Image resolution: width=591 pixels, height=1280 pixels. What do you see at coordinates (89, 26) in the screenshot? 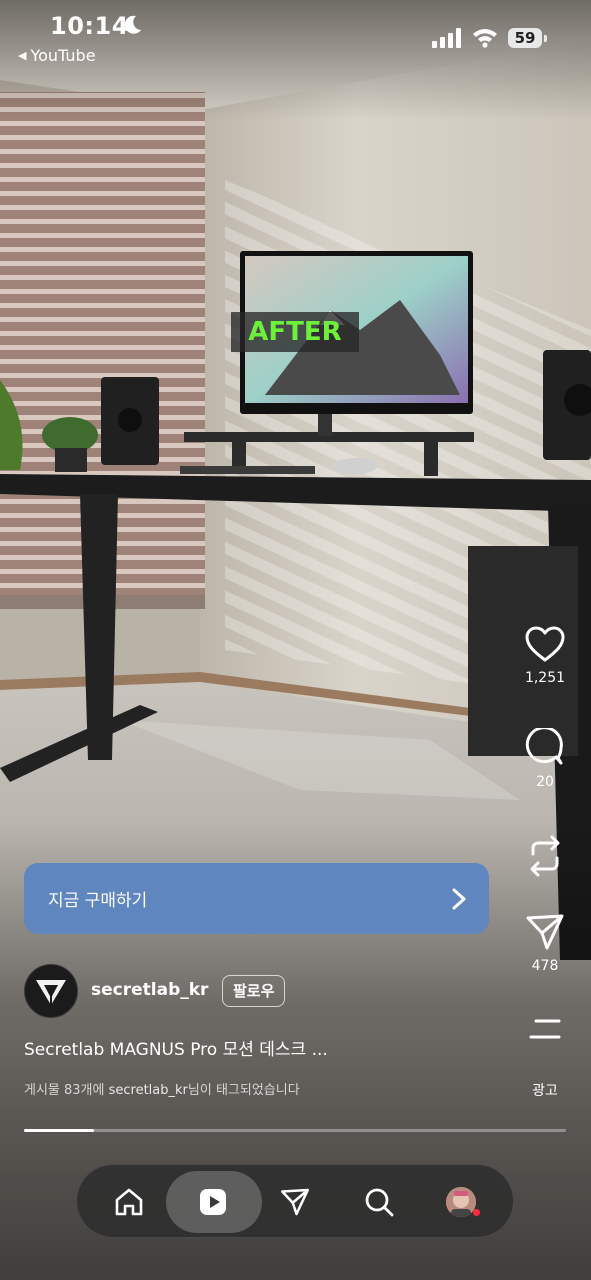
I see `status-time: 10:14` at bounding box center [89, 26].